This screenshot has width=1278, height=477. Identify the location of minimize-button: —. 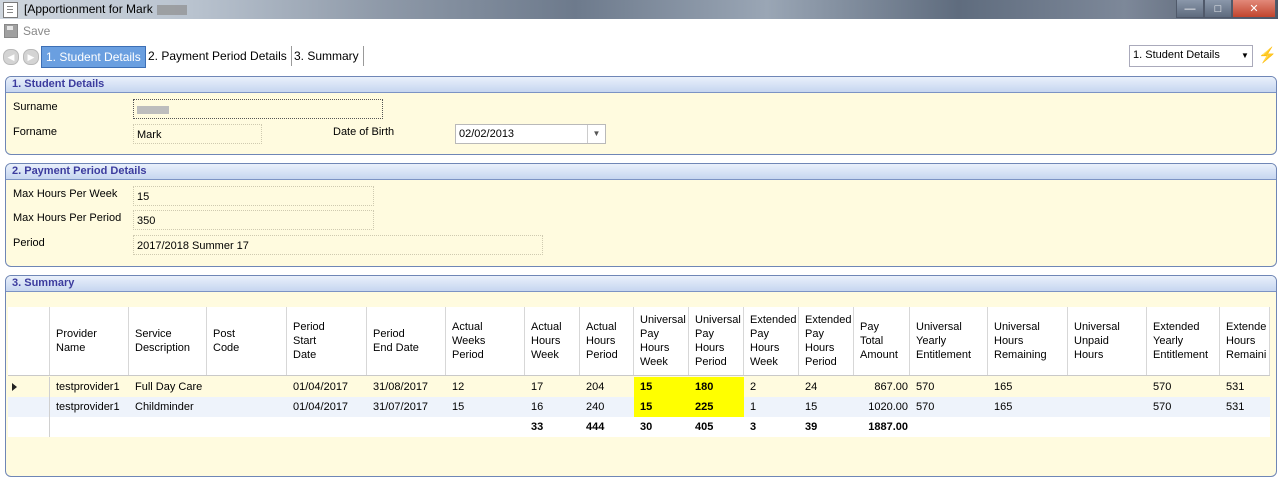
(1190, 9).